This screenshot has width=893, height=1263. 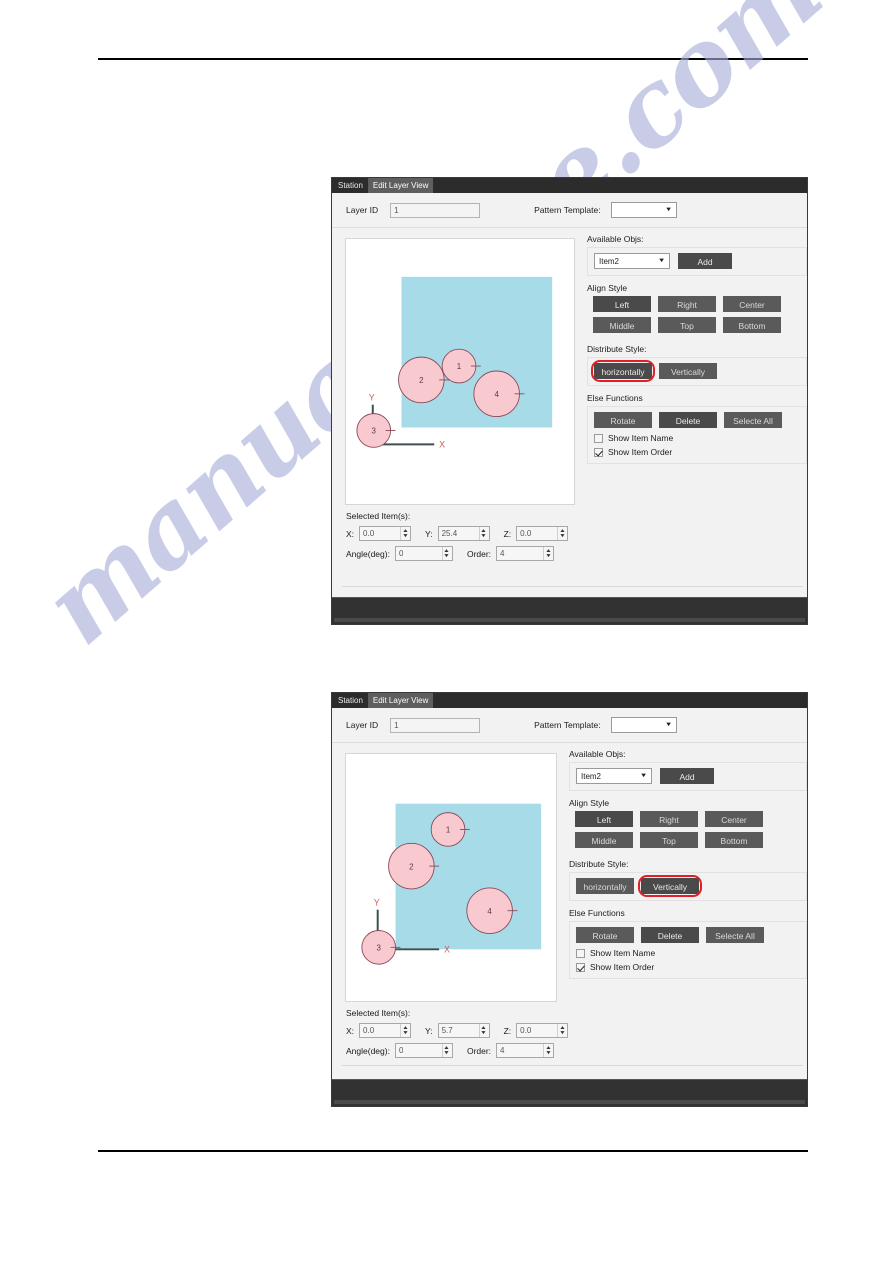 What do you see at coordinates (463, 533) in the screenshot?
I see `y-stepper: 25.4 ▲ ▼` at bounding box center [463, 533].